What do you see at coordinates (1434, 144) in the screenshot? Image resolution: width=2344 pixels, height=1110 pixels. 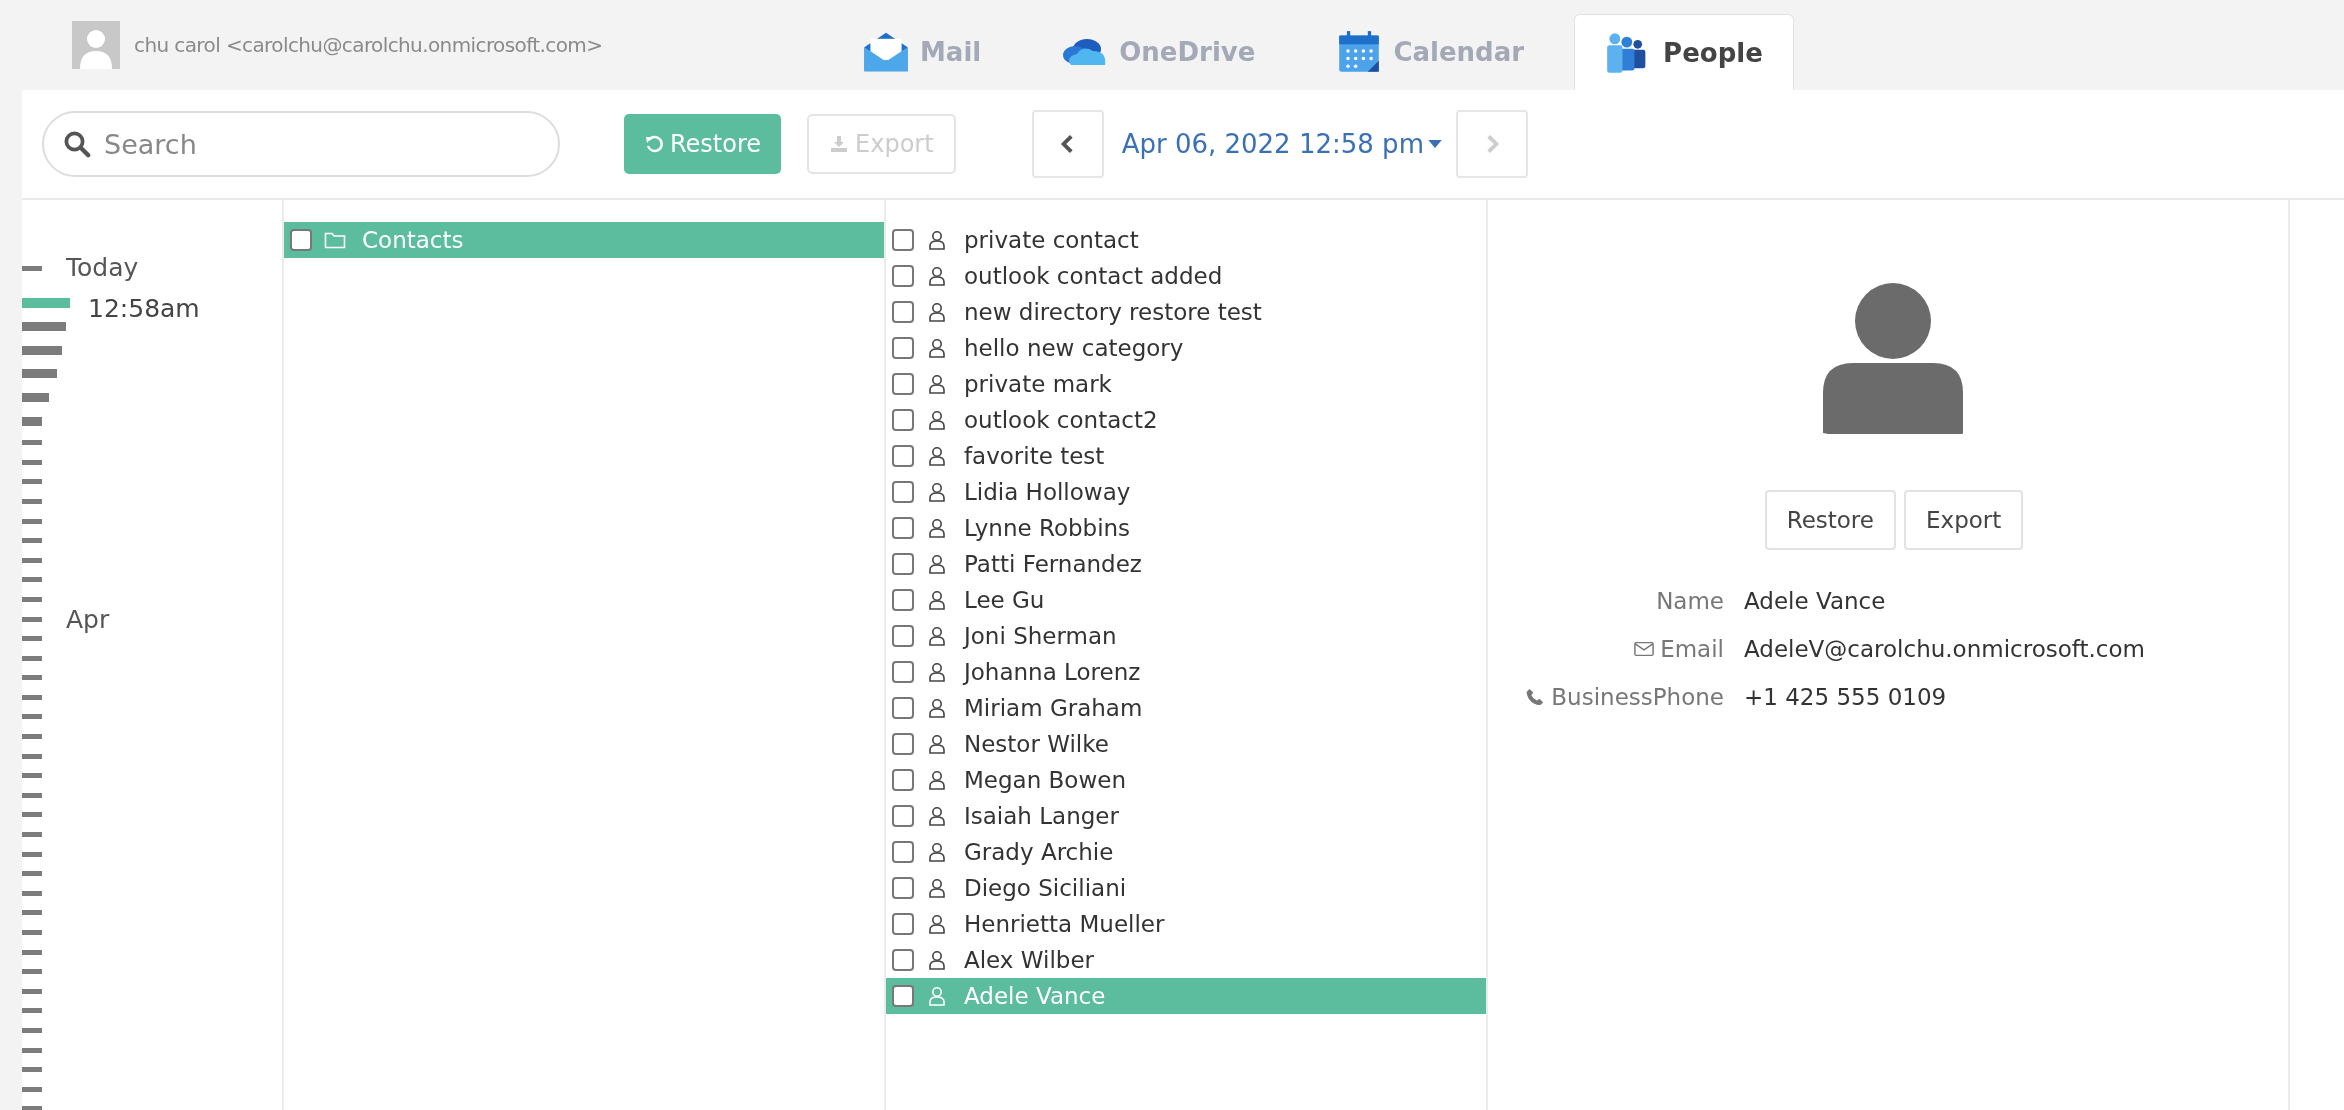 I see `caret-icon` at bounding box center [1434, 144].